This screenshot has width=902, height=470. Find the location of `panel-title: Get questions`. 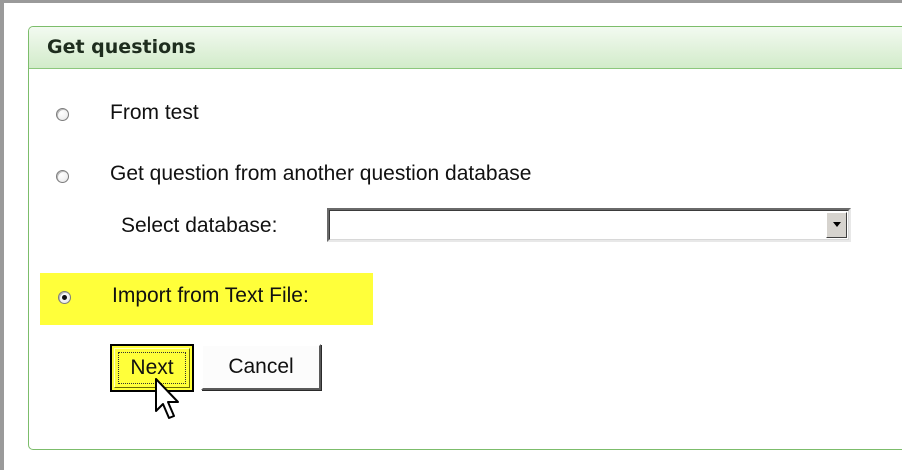

panel-title: Get questions is located at coordinates (121, 47).